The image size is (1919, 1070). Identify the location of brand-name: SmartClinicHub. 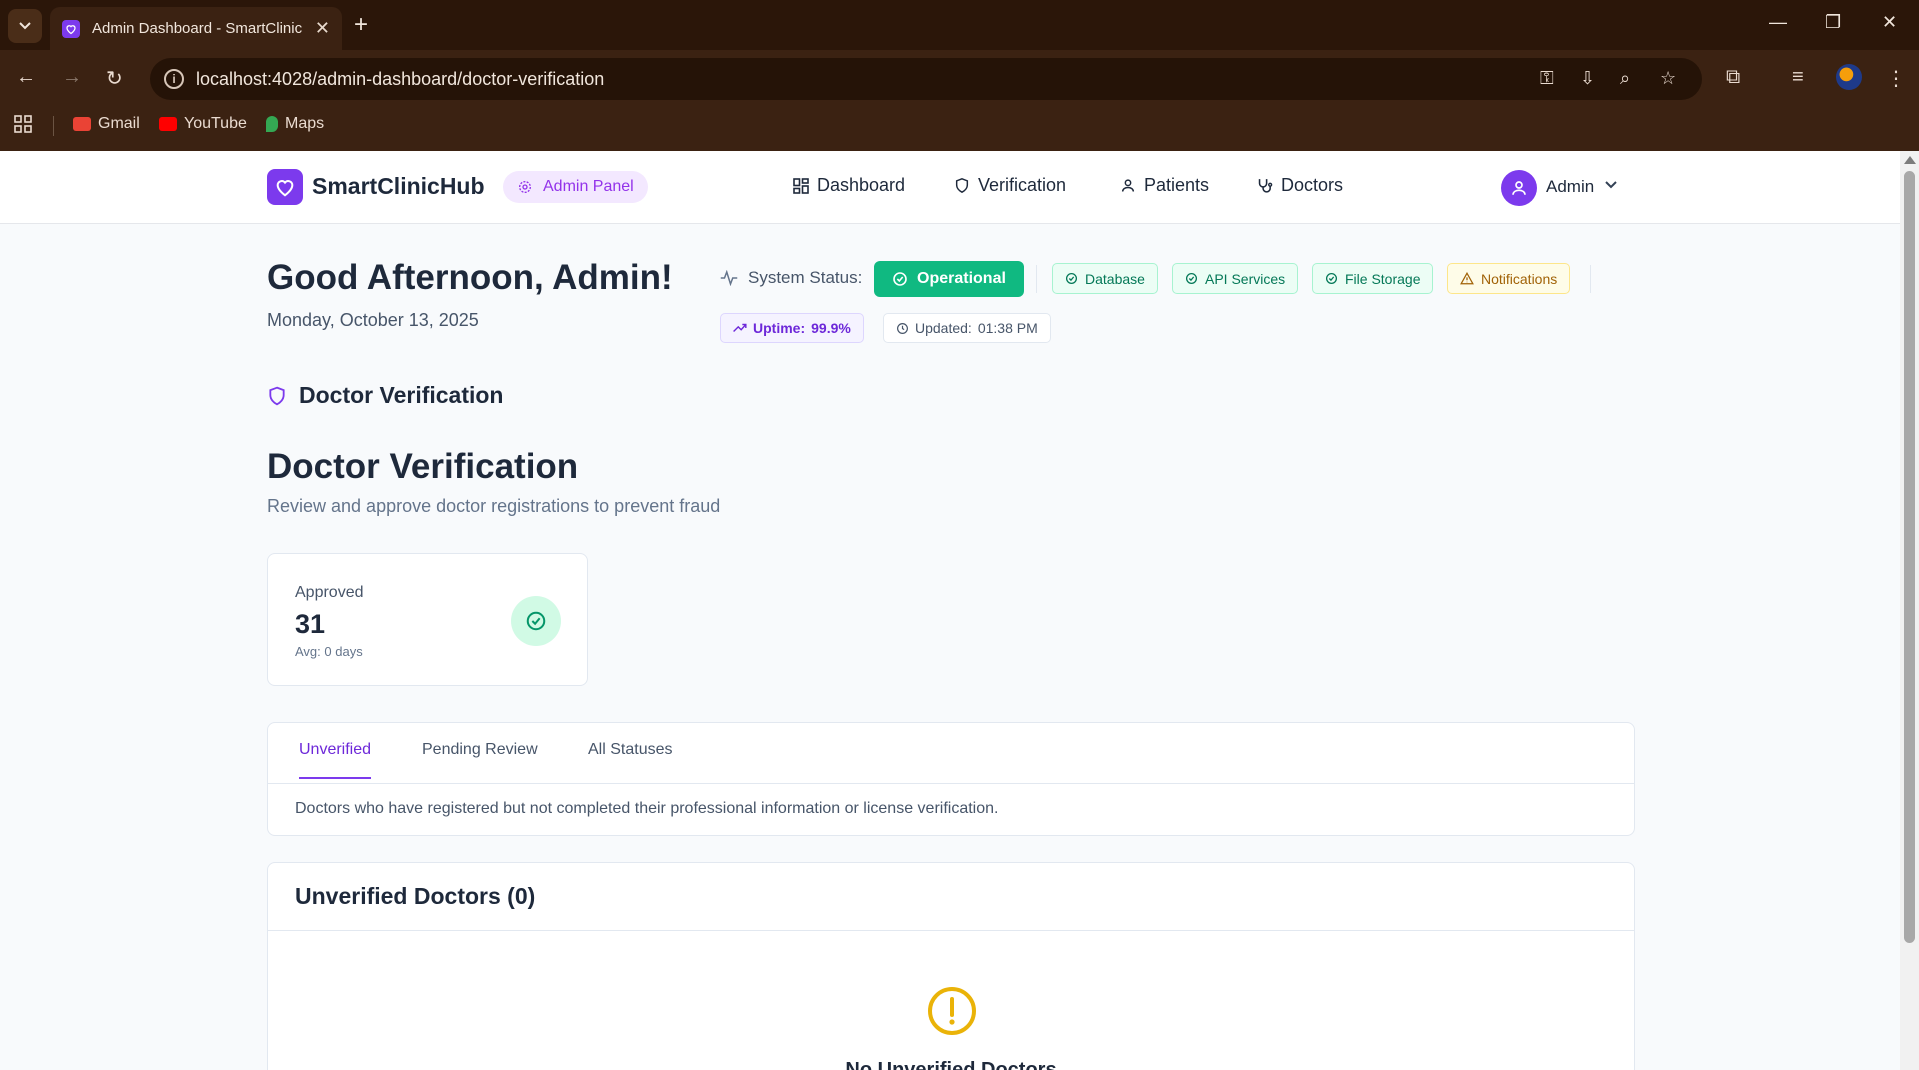
(398, 186).